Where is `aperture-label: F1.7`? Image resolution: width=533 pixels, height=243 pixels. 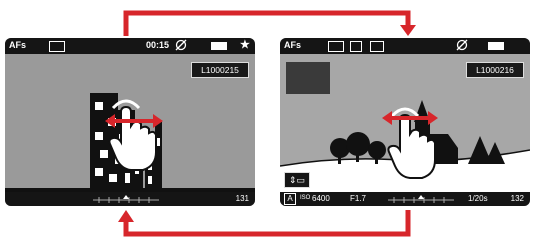 aperture-label: F1.7 is located at coordinates (358, 198).